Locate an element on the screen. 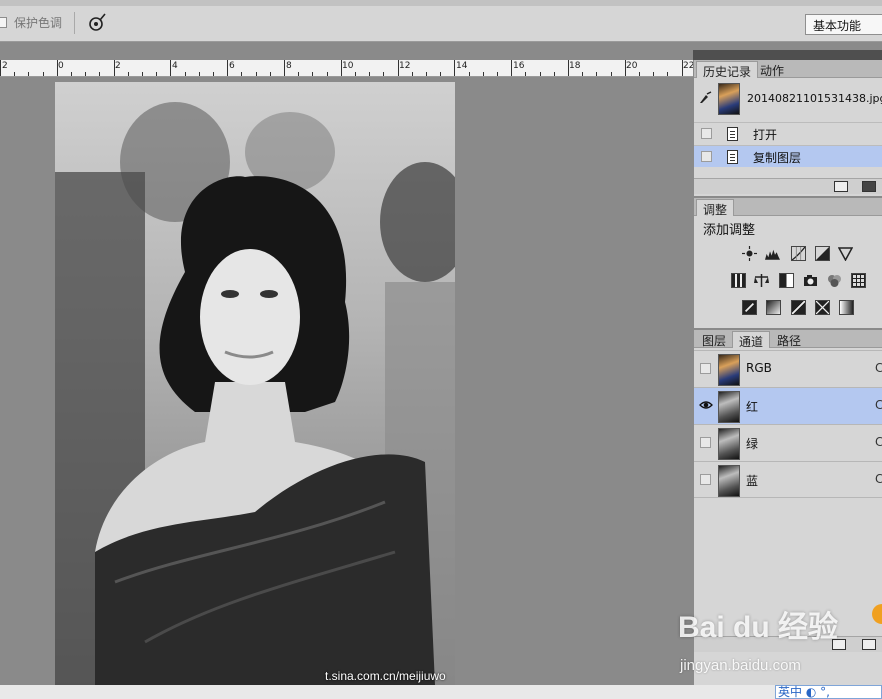 The image size is (882, 699). channel-row-red: 红 C is located at coordinates (788, 405).